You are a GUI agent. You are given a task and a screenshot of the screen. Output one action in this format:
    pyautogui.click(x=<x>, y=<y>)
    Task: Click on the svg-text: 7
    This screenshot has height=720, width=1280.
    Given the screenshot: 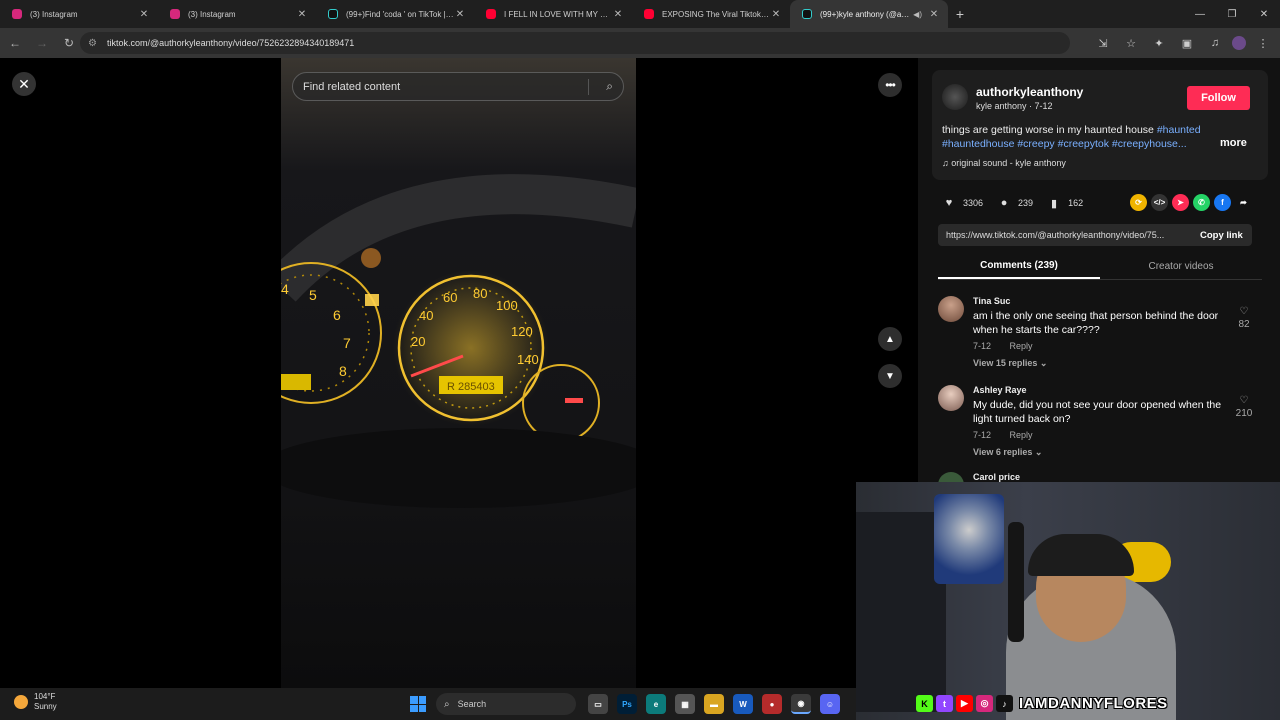 What is the action you would take?
    pyautogui.click(x=347, y=343)
    